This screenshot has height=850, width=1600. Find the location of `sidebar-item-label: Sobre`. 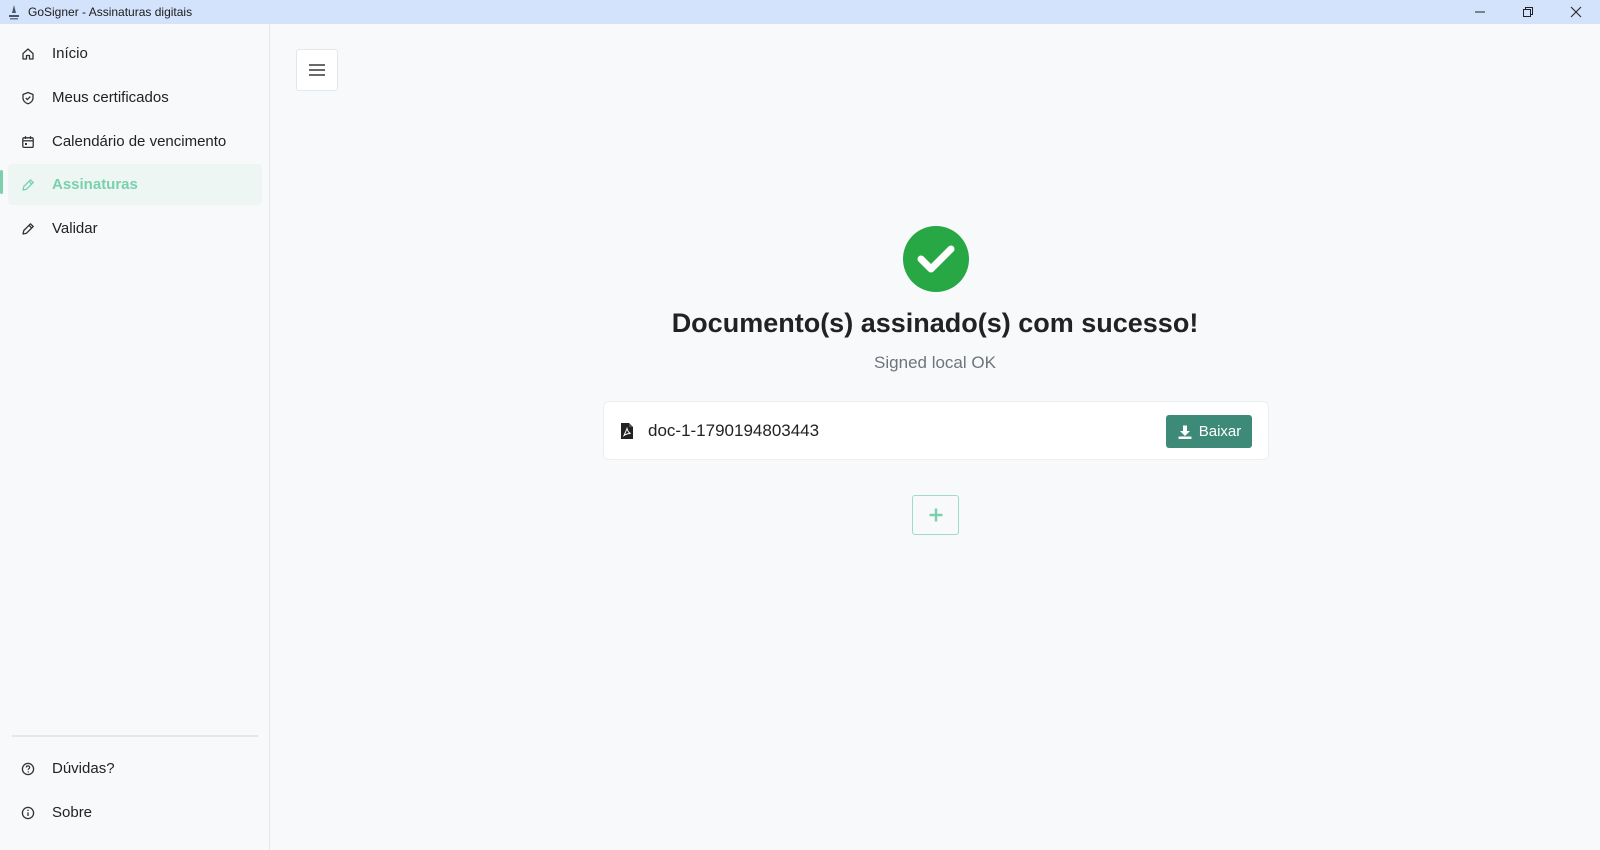

sidebar-item-label: Sobre is located at coordinates (72, 812).